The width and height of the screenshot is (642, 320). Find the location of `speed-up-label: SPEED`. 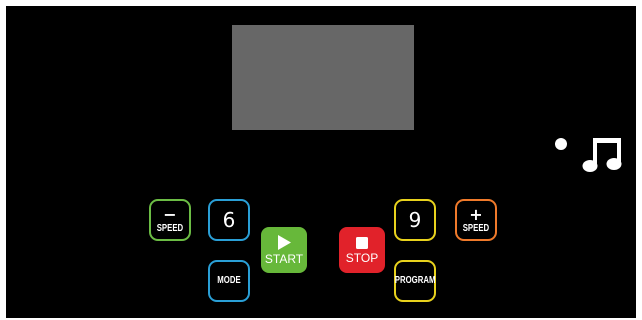

speed-up-label: SPEED is located at coordinates (476, 228).